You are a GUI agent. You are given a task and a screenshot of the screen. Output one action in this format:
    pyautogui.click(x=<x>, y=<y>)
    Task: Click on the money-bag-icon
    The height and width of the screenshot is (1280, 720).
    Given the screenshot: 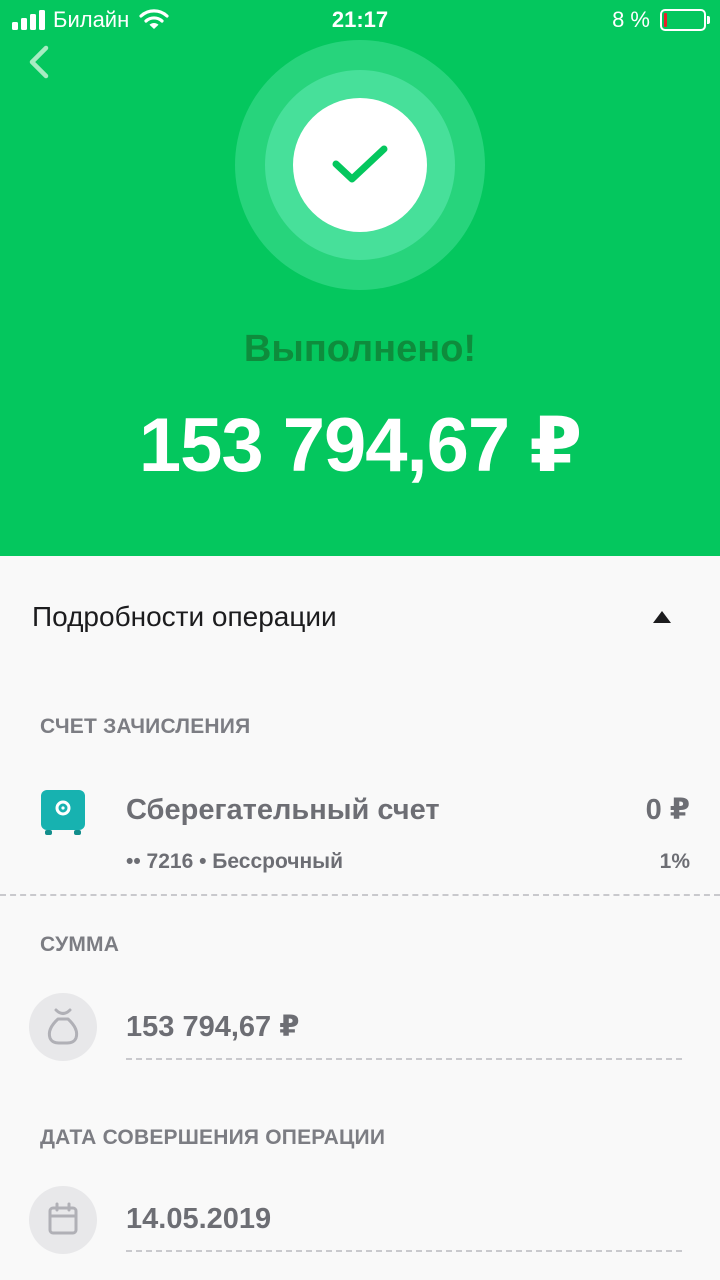 What is the action you would take?
    pyautogui.click(x=63, y=1027)
    